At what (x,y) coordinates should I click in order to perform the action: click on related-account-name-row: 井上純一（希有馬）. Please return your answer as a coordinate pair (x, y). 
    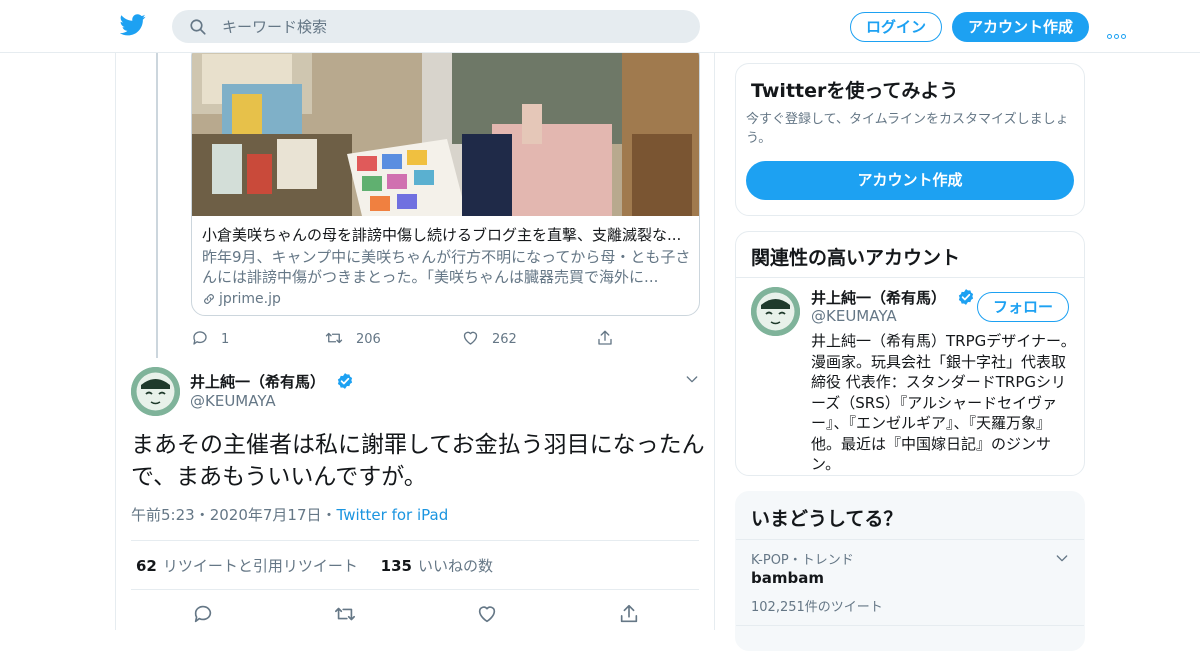
    Looking at the image, I should click on (893, 297).